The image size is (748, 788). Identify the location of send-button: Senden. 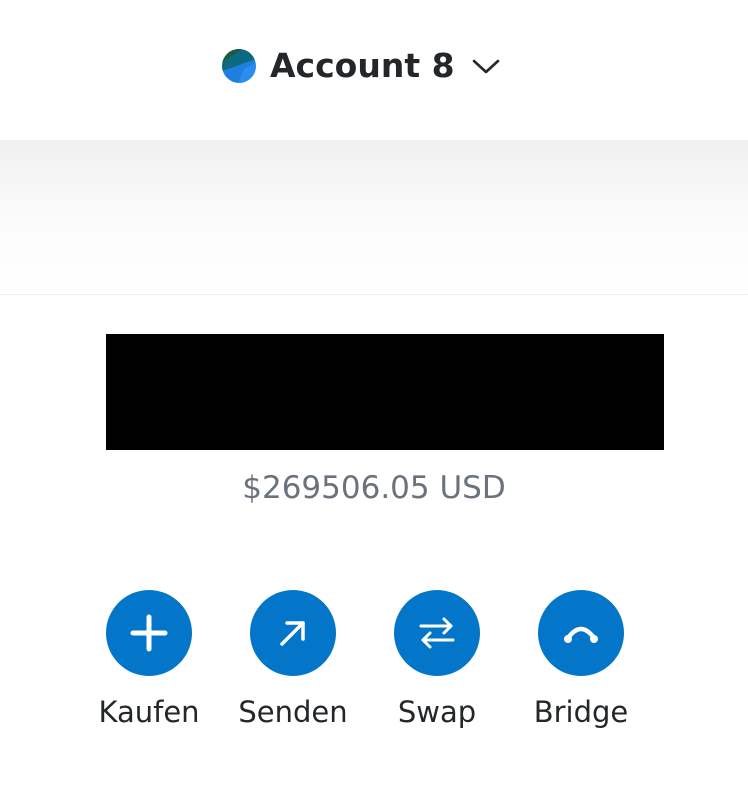
(293, 661).